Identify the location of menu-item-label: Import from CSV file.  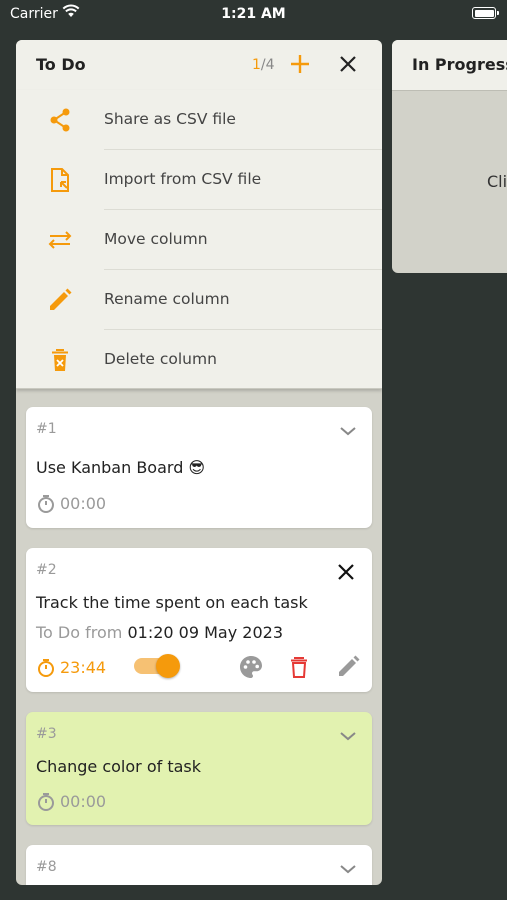
(183, 179).